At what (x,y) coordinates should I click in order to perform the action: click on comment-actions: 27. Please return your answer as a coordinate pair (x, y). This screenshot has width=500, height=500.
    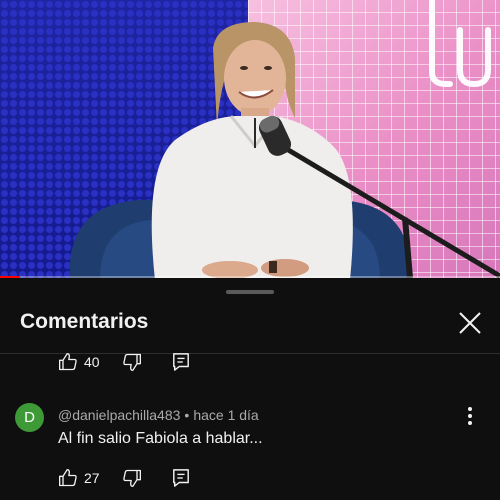
    Looking at the image, I should click on (124, 478).